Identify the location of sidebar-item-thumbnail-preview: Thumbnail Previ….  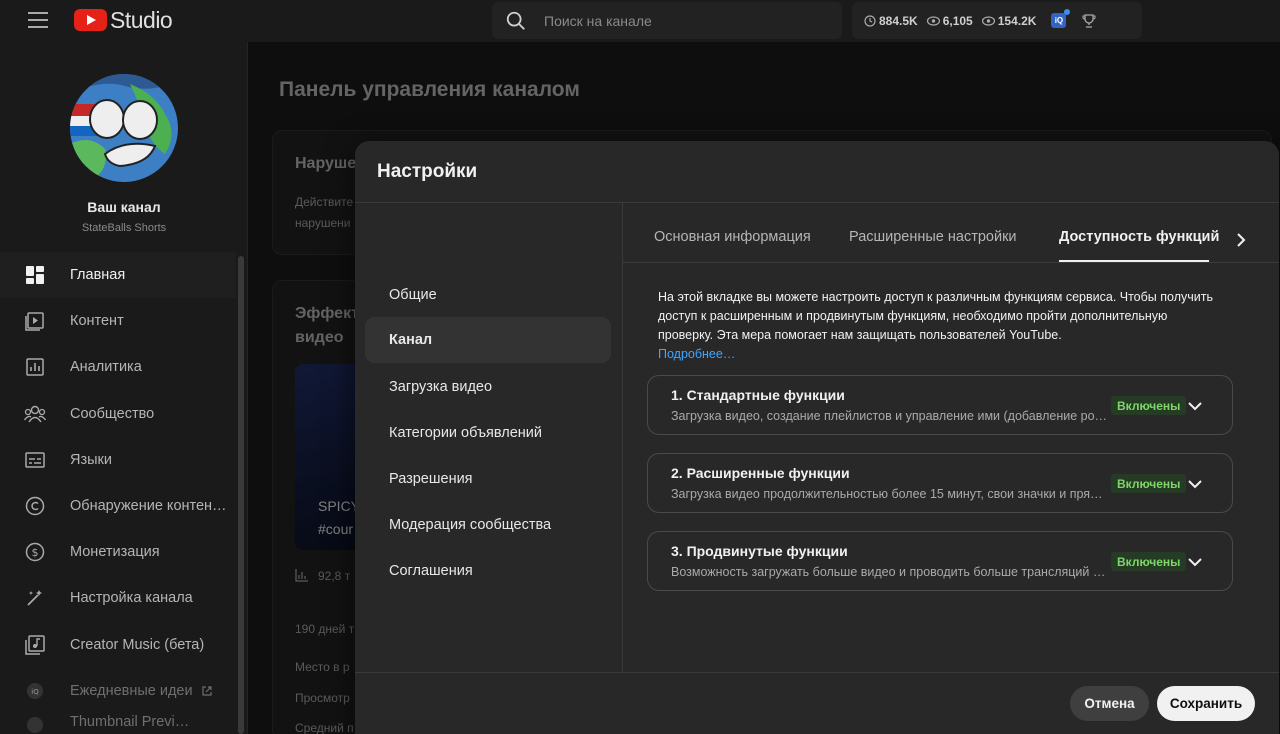
(118, 724).